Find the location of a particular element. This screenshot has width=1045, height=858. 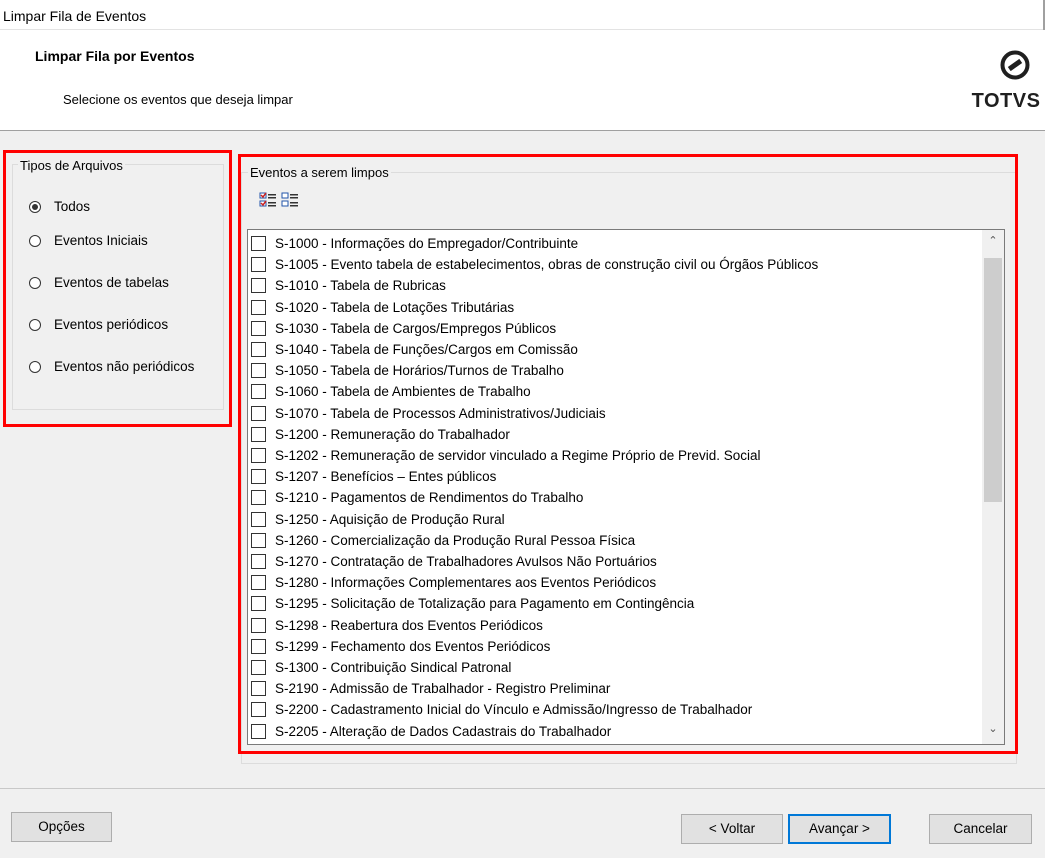

next-button: Avançar > is located at coordinates (839, 829).